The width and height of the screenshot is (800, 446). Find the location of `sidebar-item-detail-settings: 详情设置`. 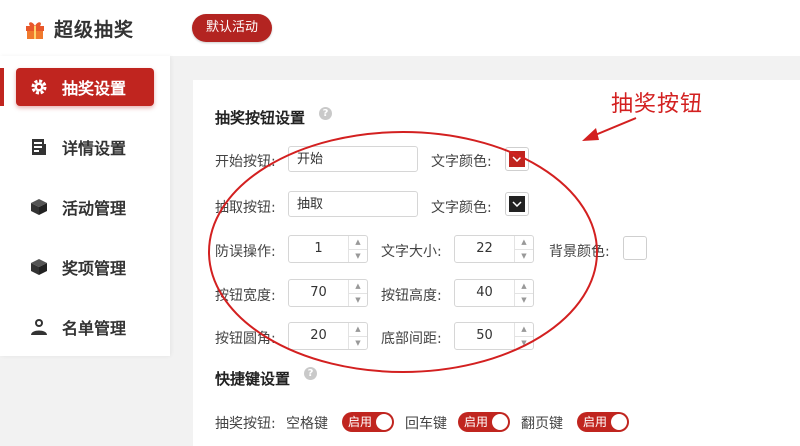

sidebar-item-detail-settings: 详情设置 is located at coordinates (85, 147).